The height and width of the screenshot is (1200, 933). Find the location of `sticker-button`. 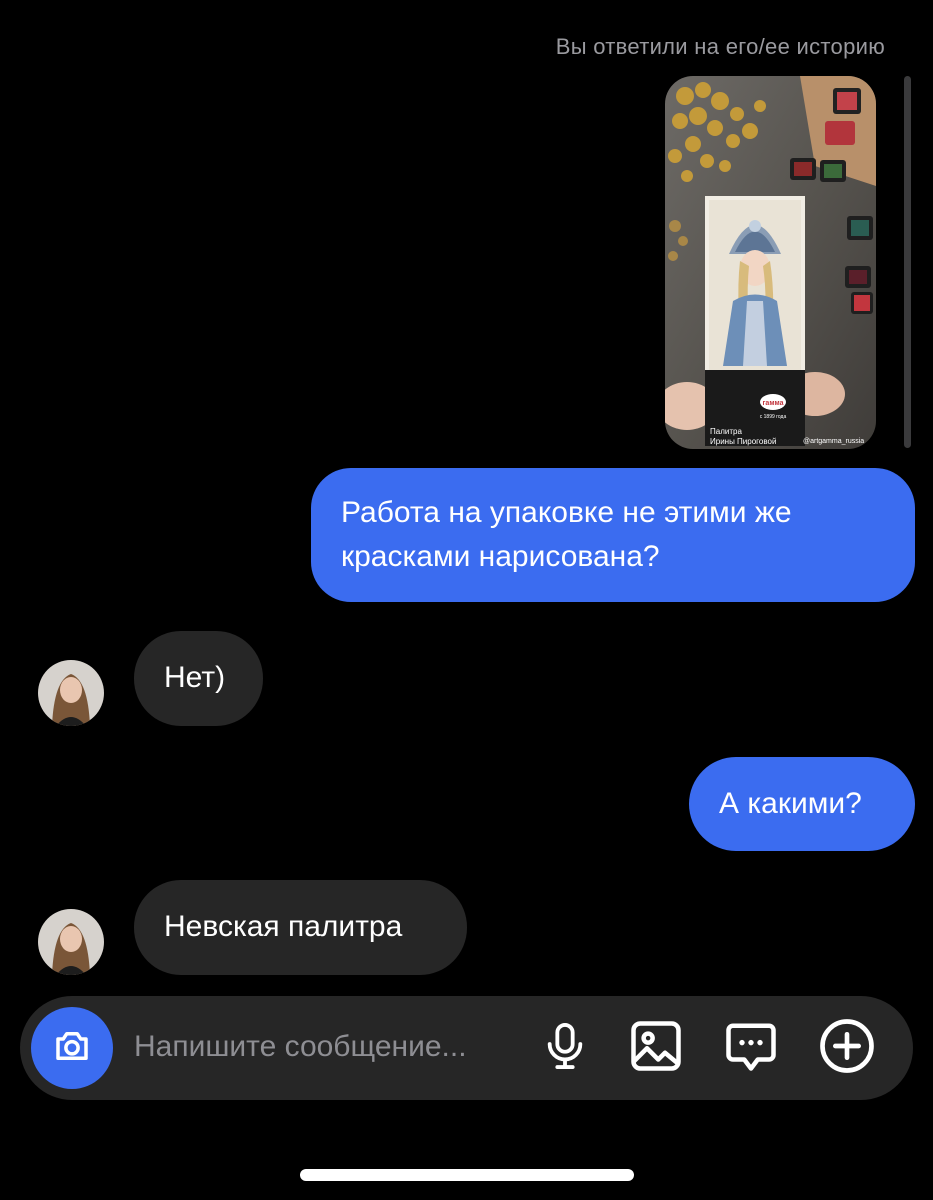

sticker-button is located at coordinates (751, 1048).